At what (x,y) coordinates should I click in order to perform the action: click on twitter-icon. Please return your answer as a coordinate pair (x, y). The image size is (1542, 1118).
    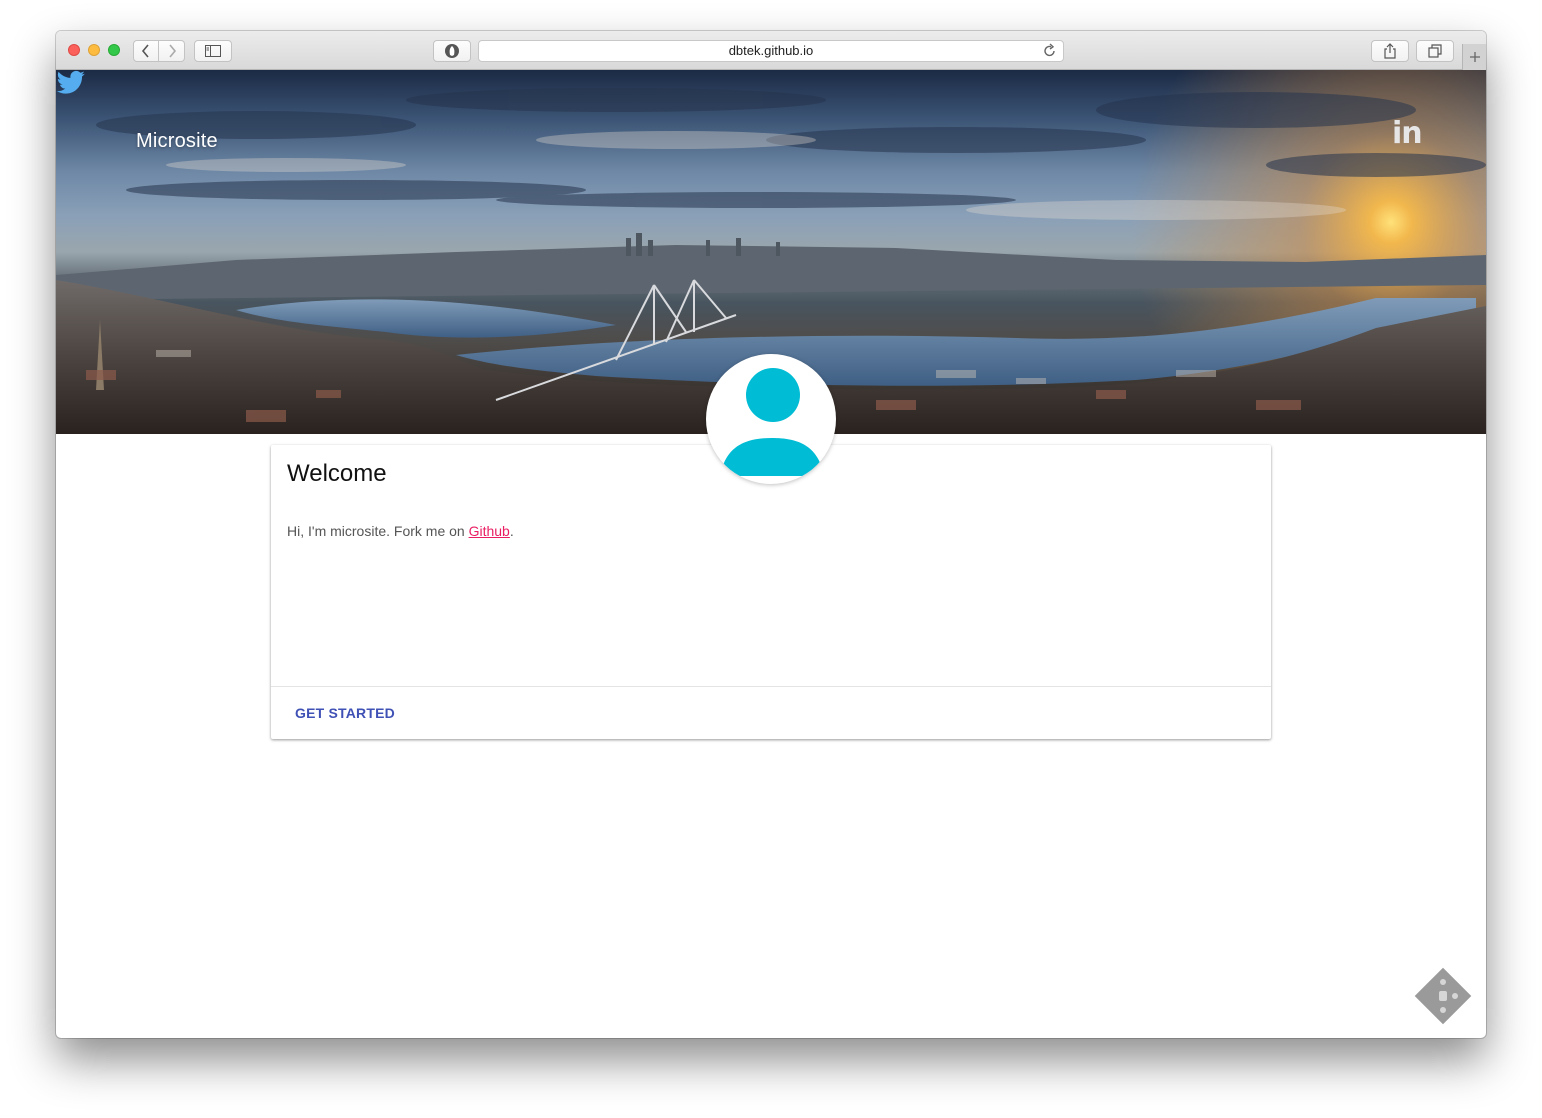
    Looking at the image, I should click on (71, 83).